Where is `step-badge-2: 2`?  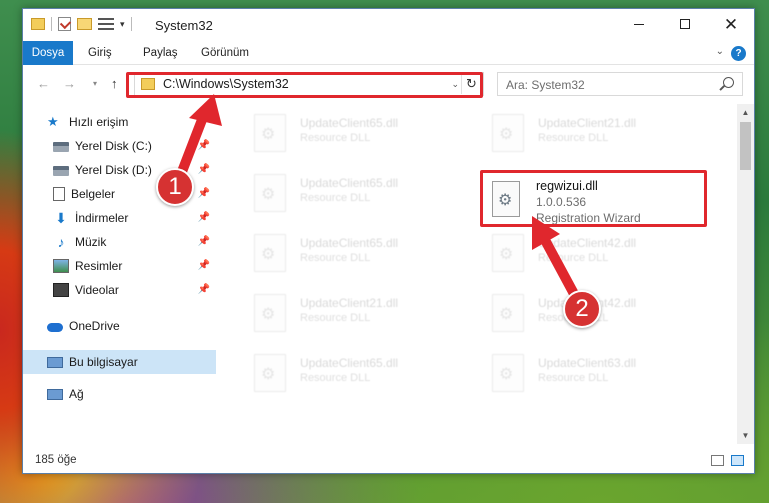
step-badge-2: 2 is located at coordinates (582, 309).